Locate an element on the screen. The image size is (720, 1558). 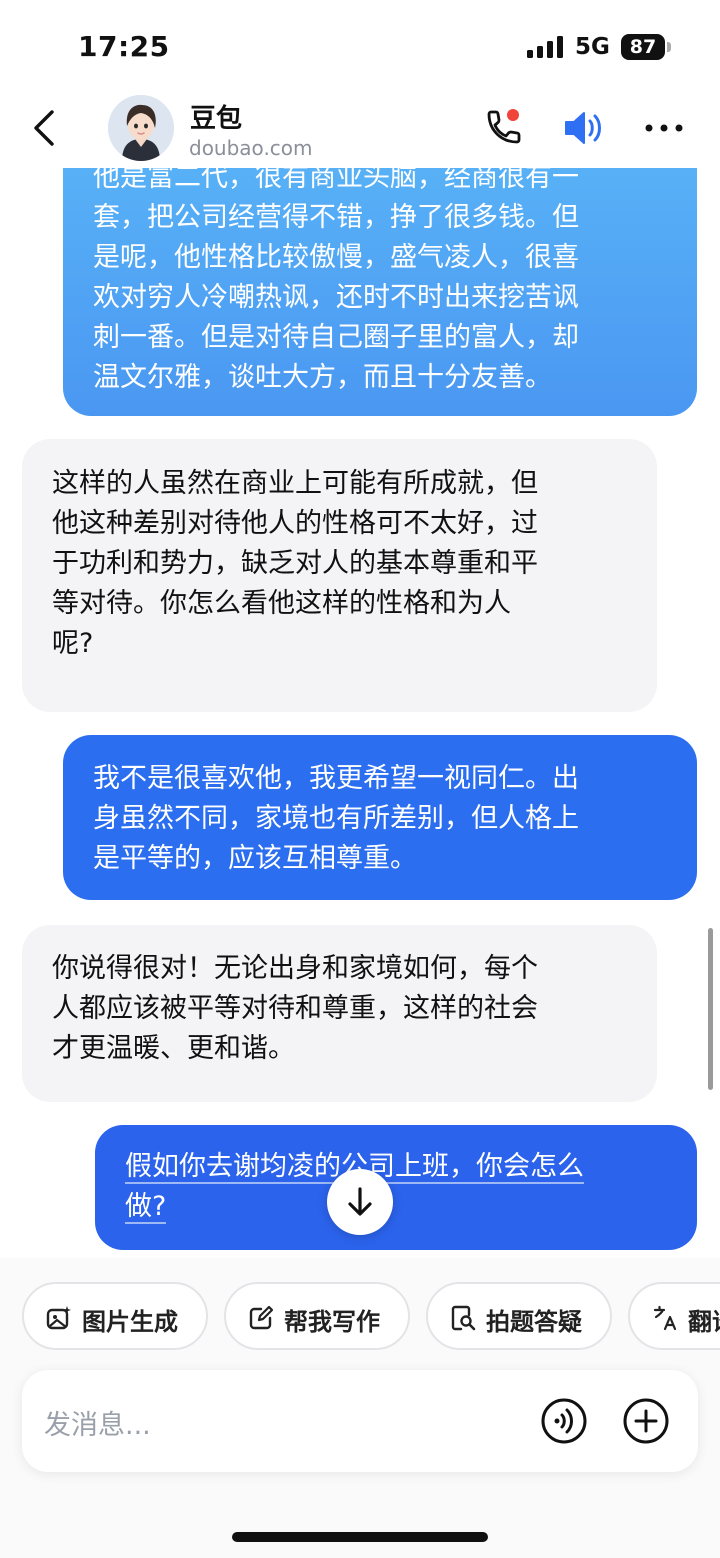
status-bar: 17:25 5G 87 is located at coordinates (360, 46).